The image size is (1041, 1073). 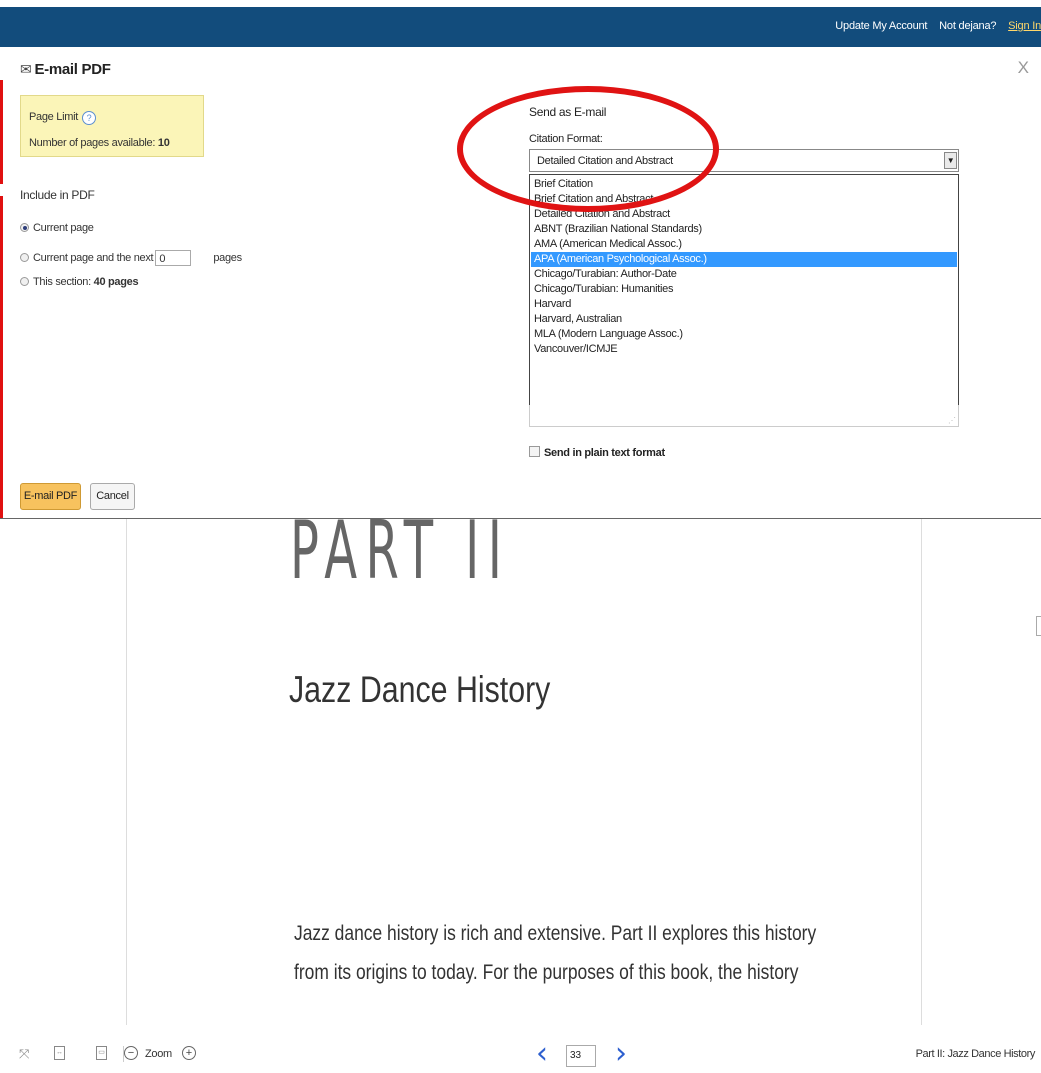 I want to click on radio-current-and-next: Current page and the next 0 pages, so click(x=131, y=258).